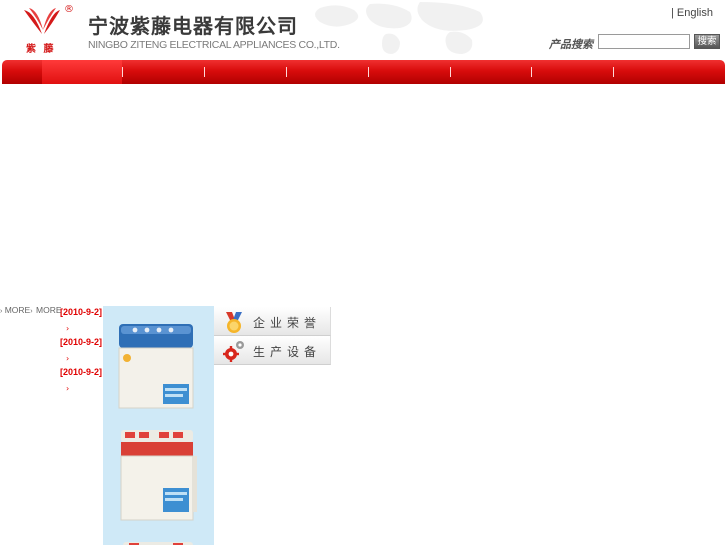 This screenshot has height=545, width=727. I want to click on english-link: | English, so click(692, 13).